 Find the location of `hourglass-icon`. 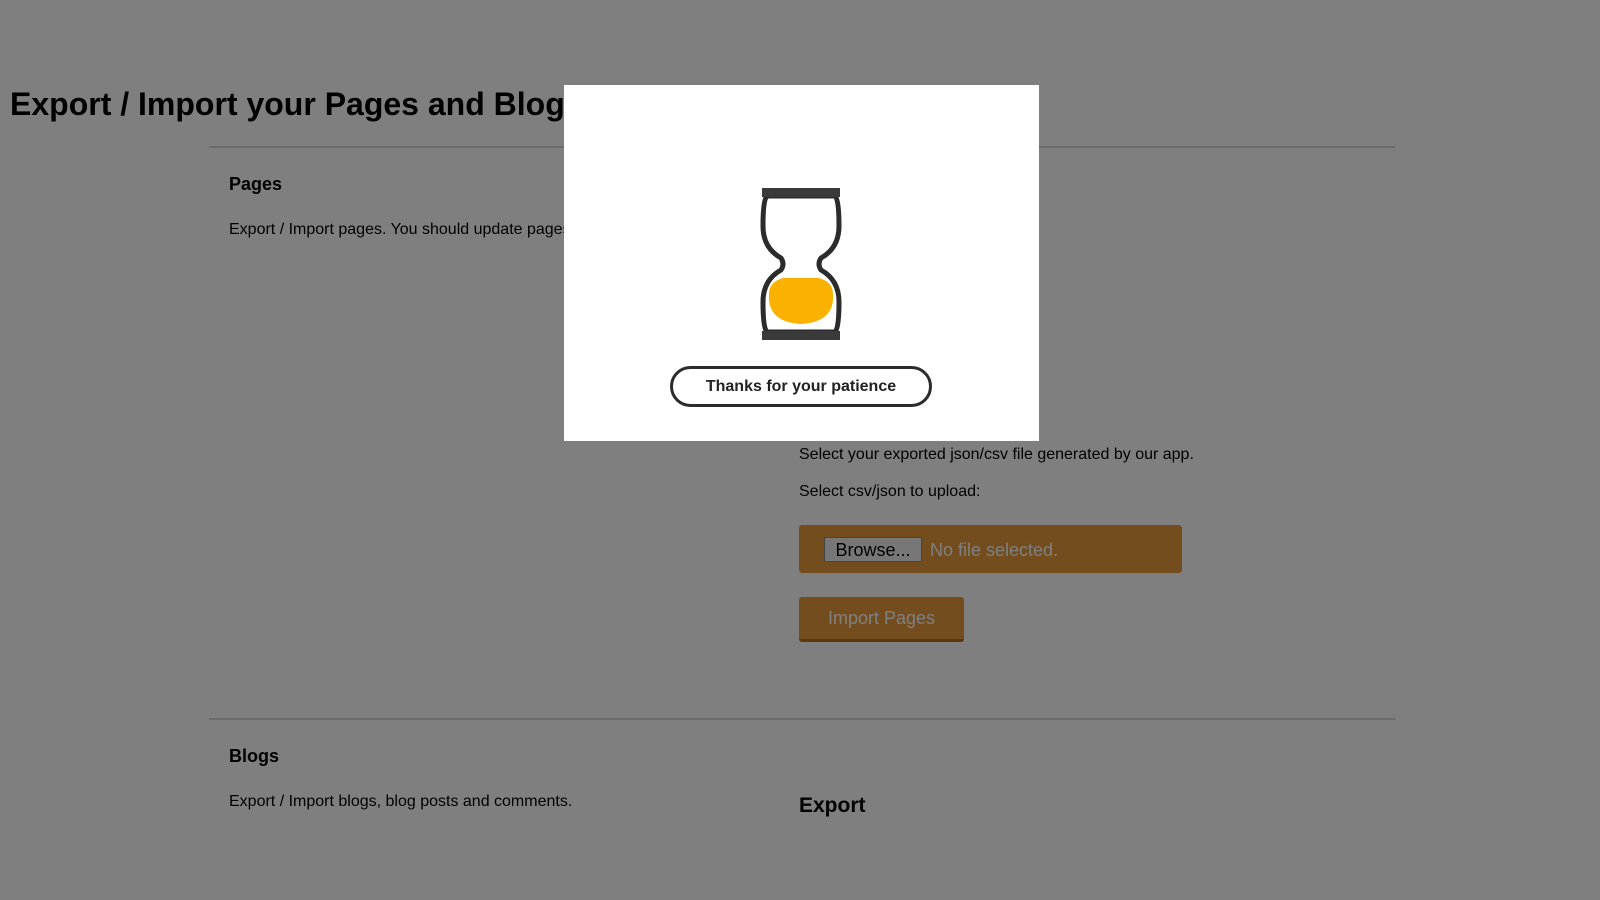

hourglass-icon is located at coordinates (801, 264).